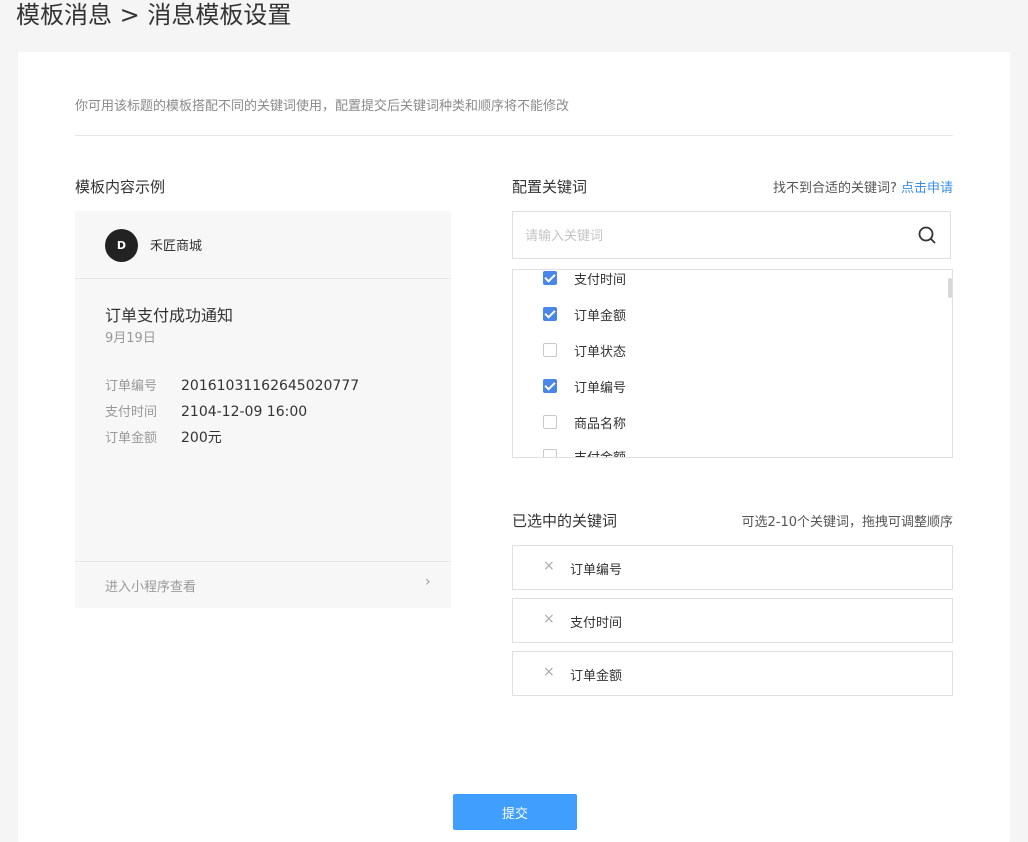 The width and height of the screenshot is (1028, 842). I want to click on selected-keyword: × 支付时间, so click(732, 620).